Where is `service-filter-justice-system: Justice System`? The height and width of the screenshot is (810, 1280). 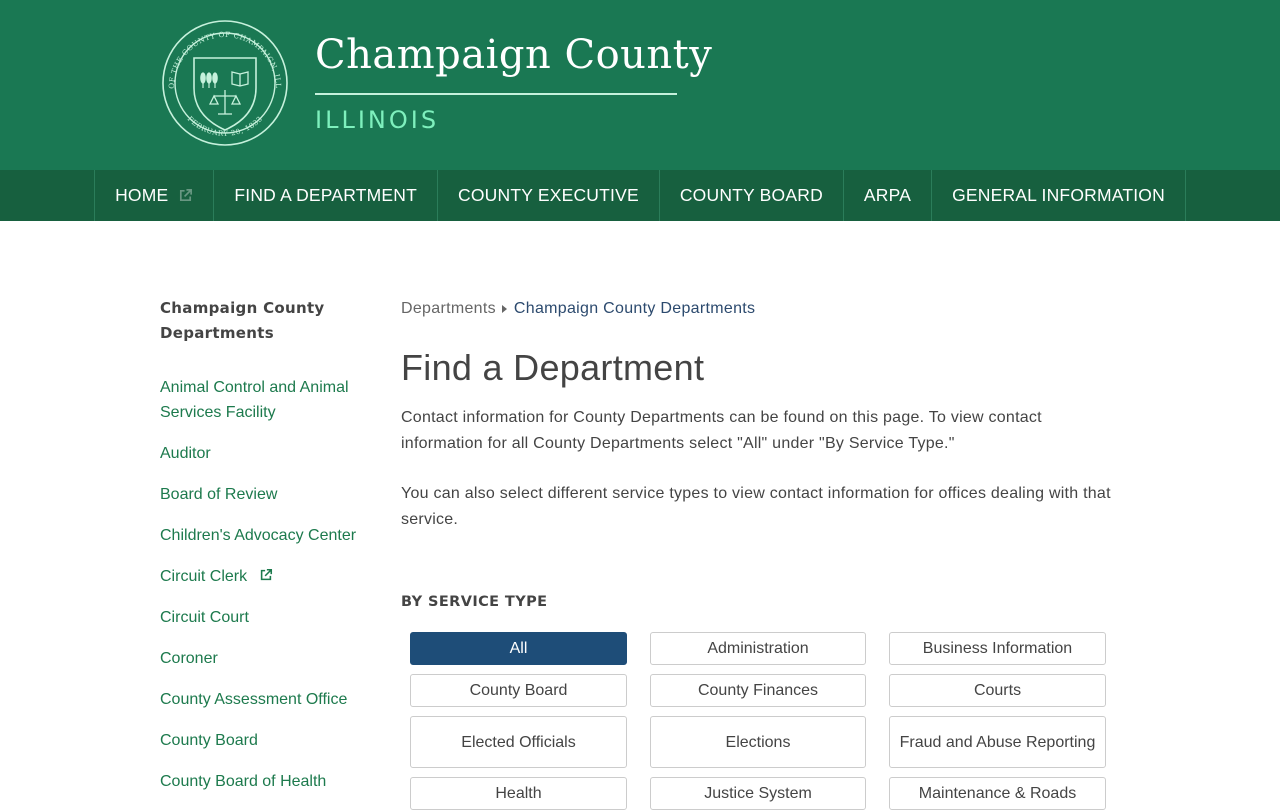
service-filter-justice-system: Justice System is located at coordinates (758, 793).